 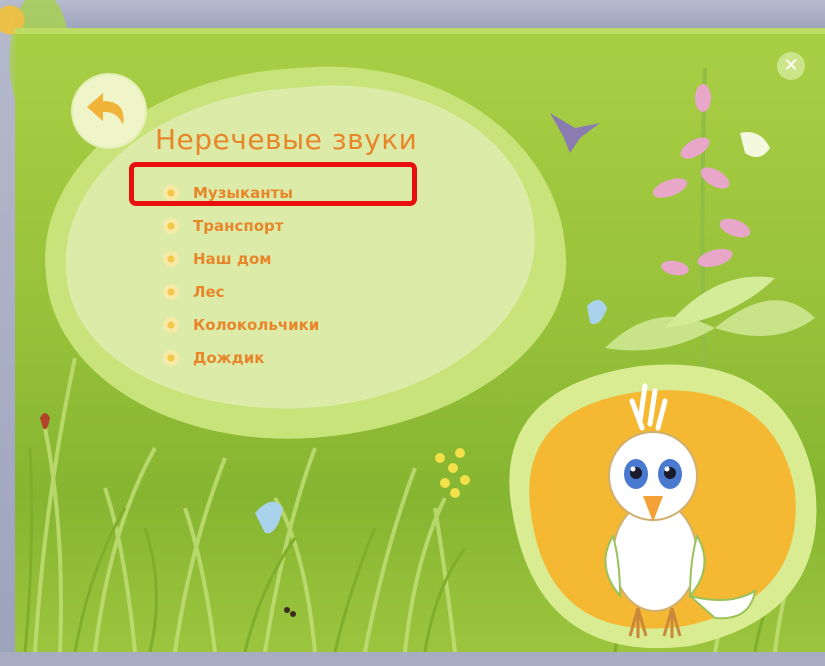 I want to click on close-icon: ✕, so click(x=791, y=65).